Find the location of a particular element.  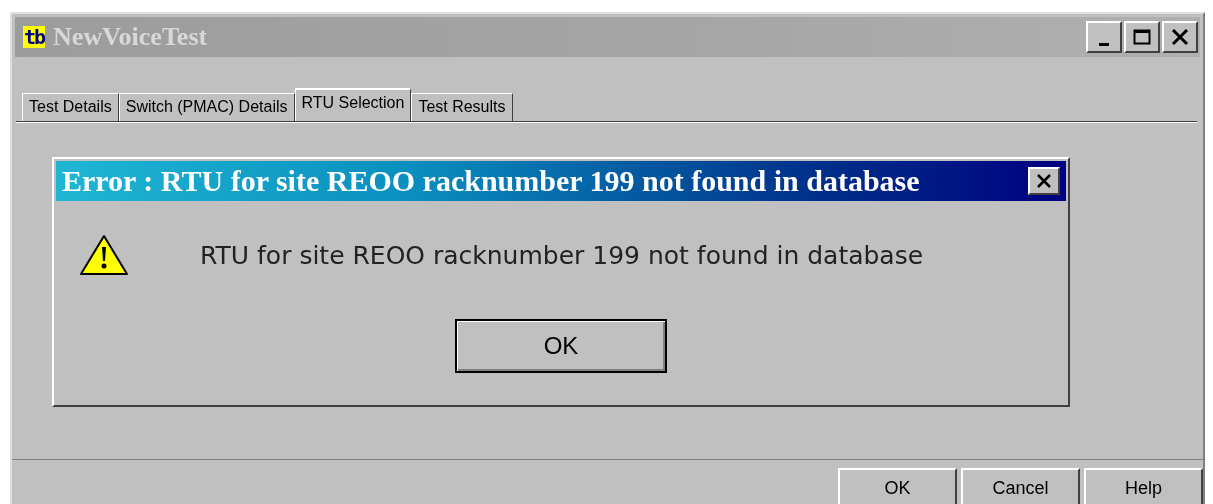

tab: RTU Selection is located at coordinates (353, 104).